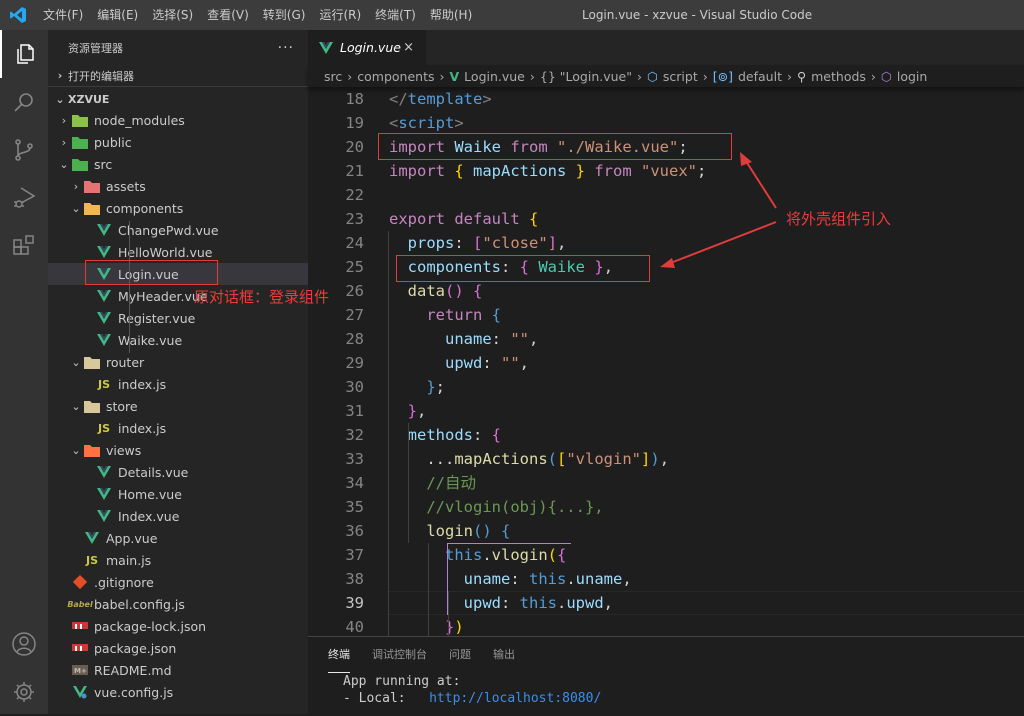 This screenshot has width=1024, height=716. I want to click on panel-tab: 终端, so click(339, 655).